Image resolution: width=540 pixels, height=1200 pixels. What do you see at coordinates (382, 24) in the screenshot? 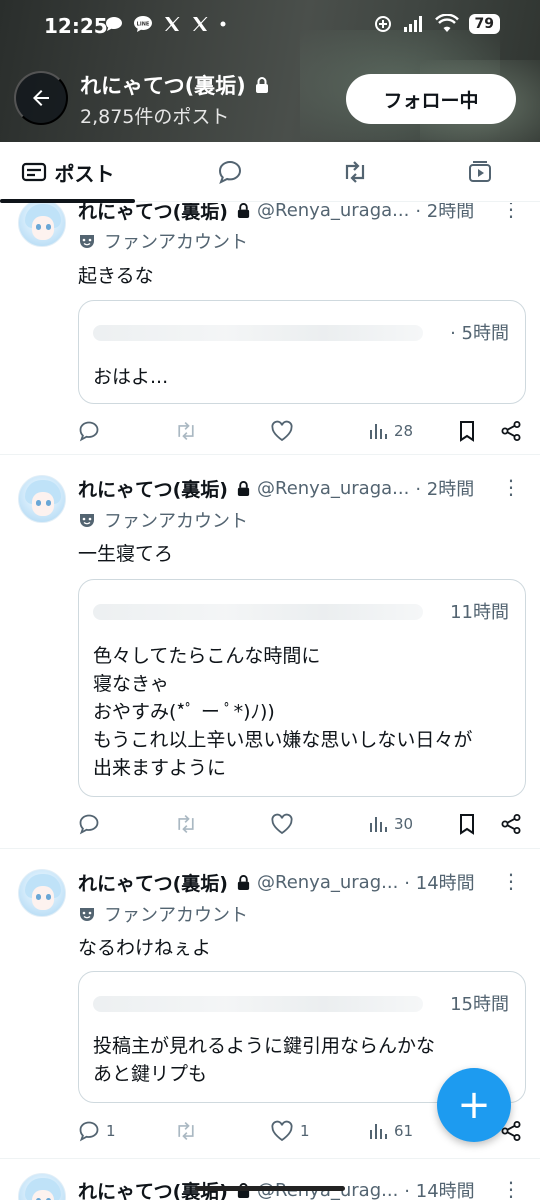
I see `data-saver-icon` at bounding box center [382, 24].